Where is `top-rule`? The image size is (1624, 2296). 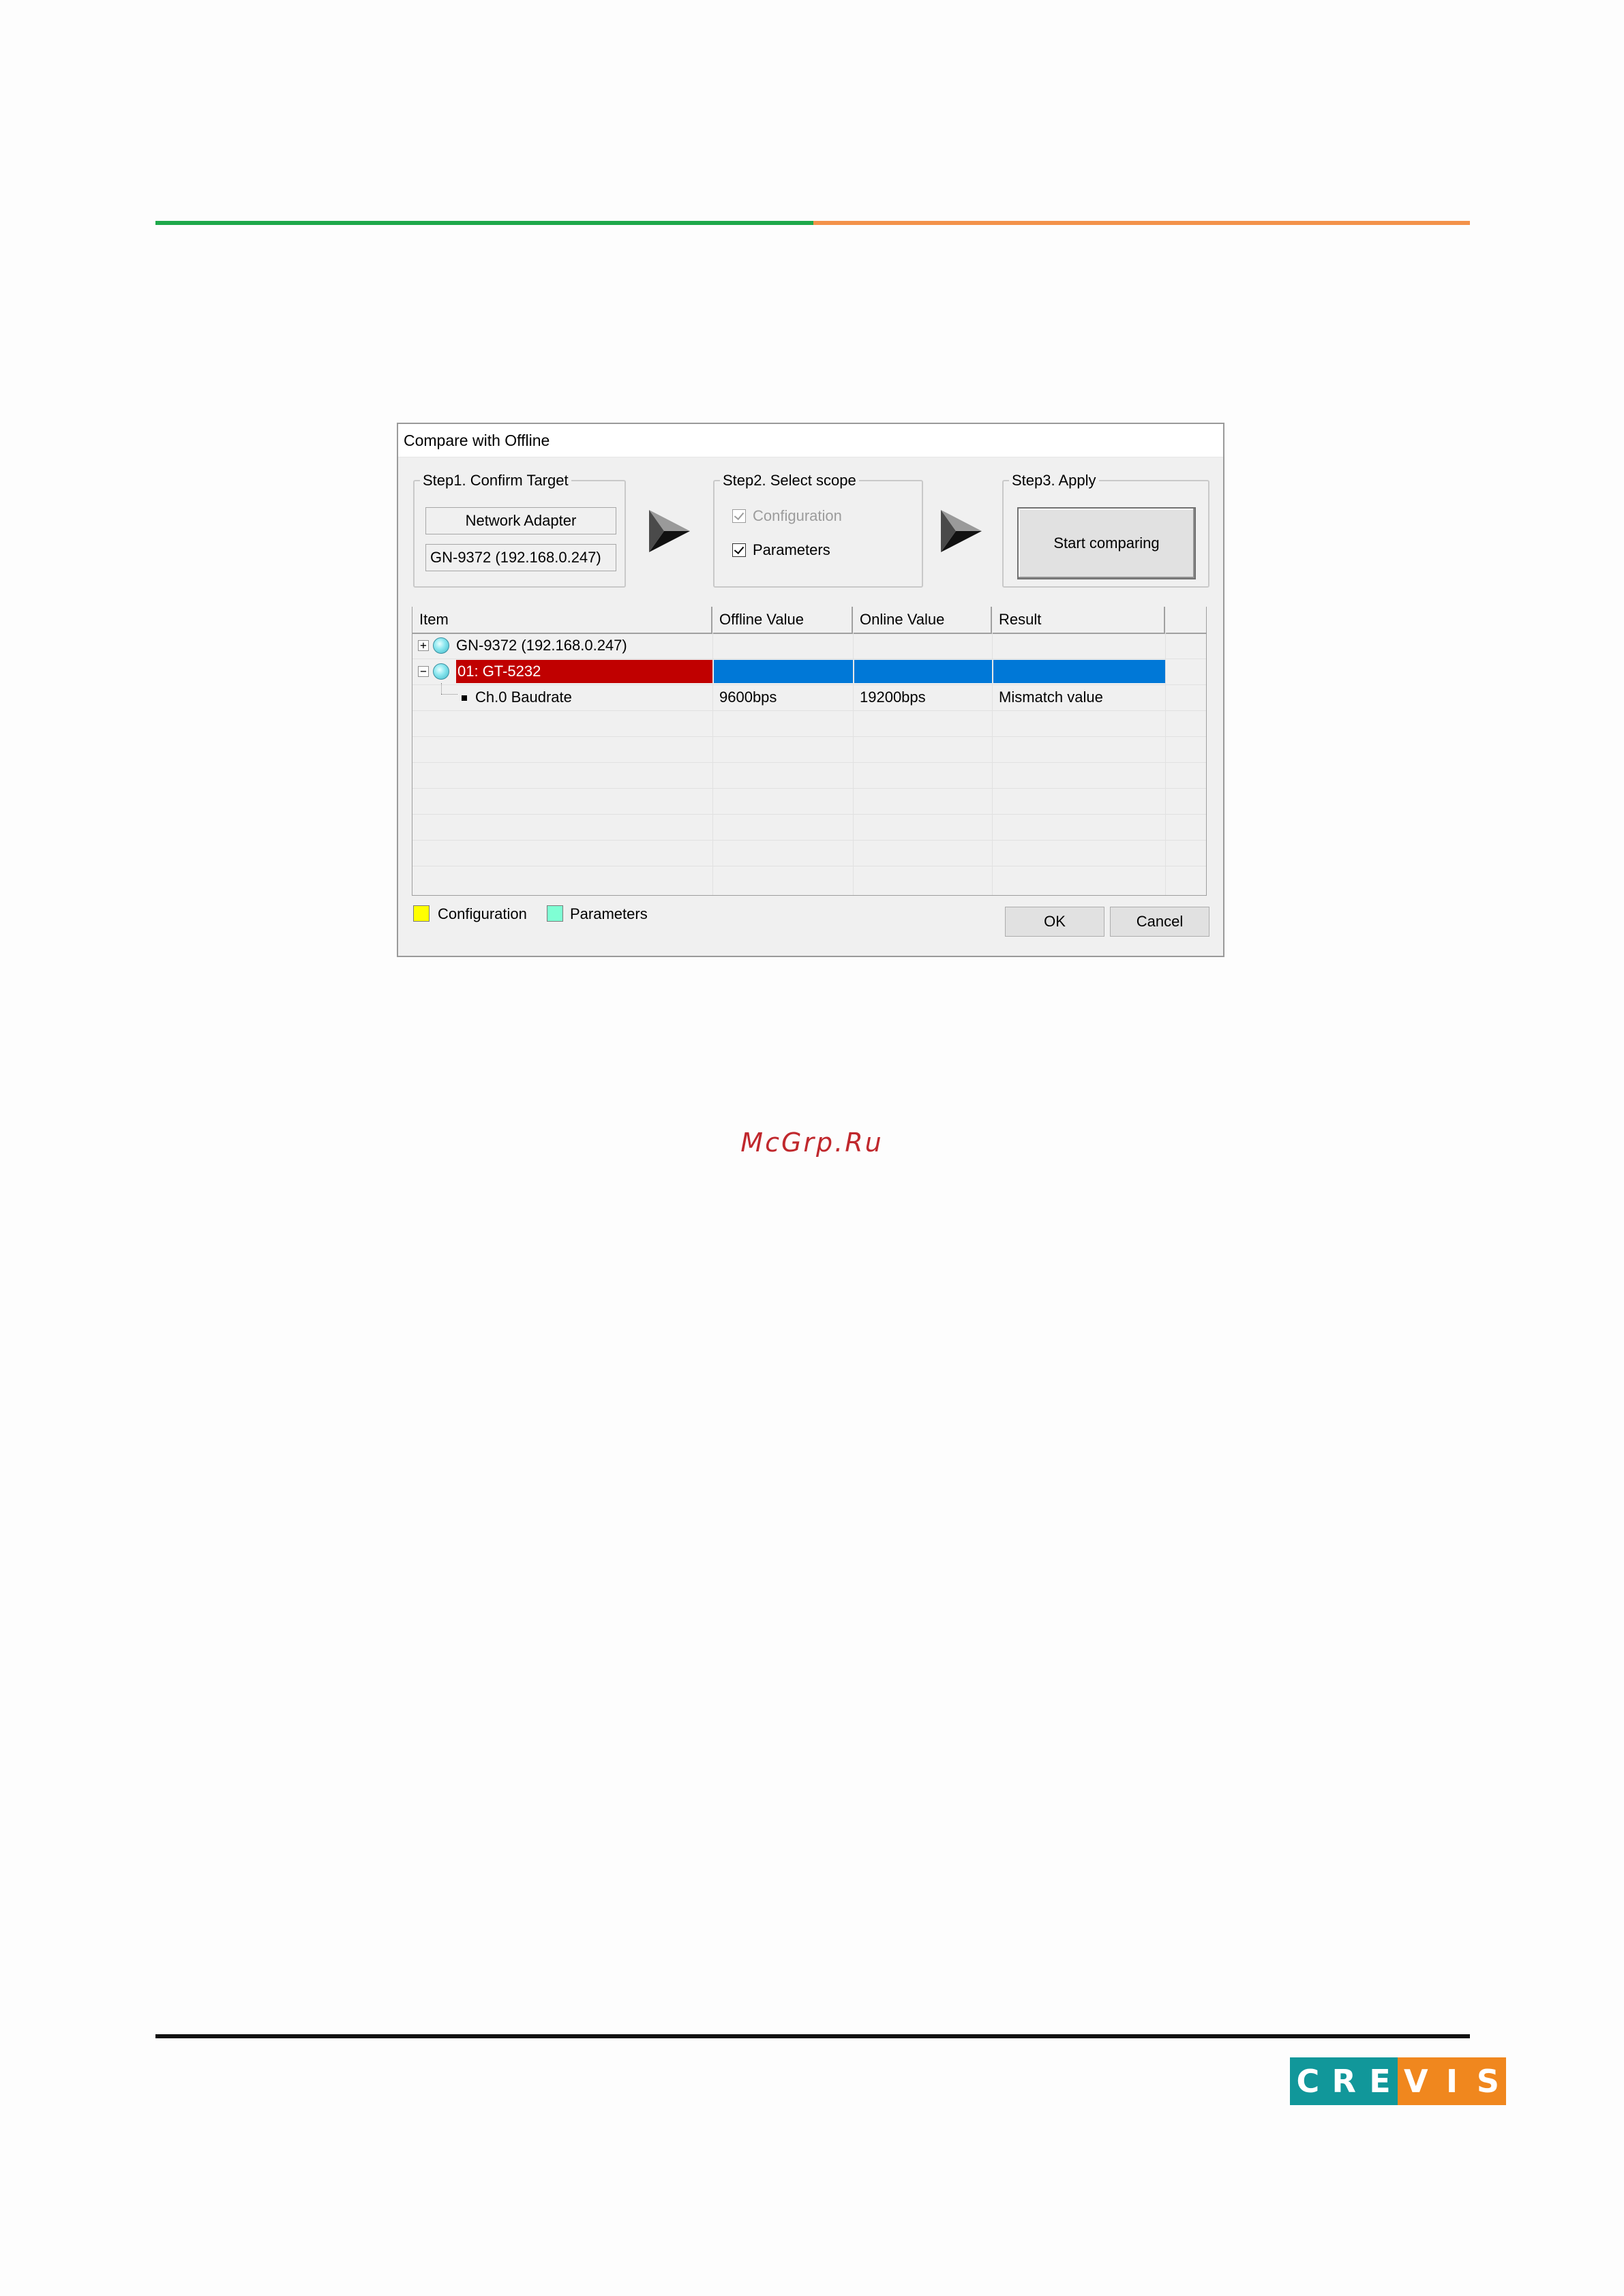
top-rule is located at coordinates (812, 223).